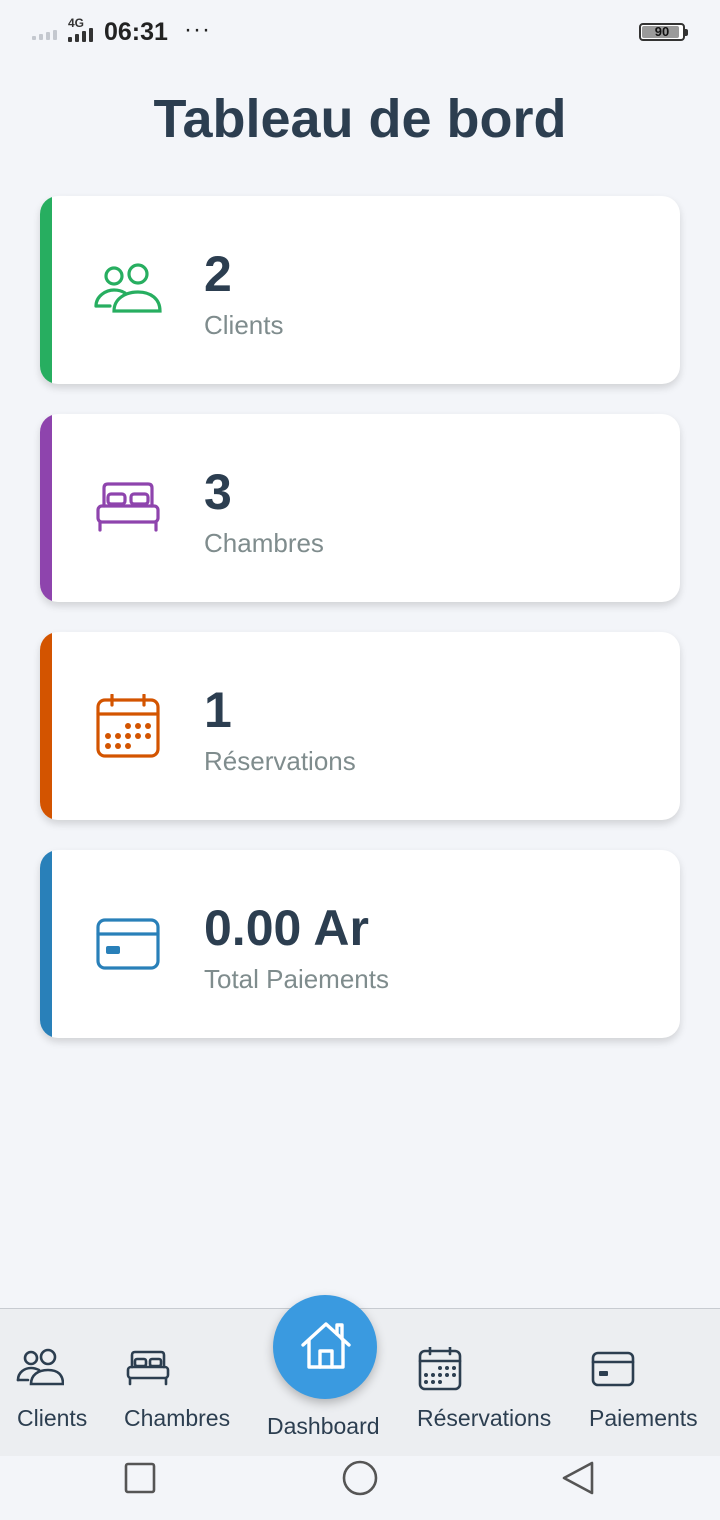 The width and height of the screenshot is (720, 1520). Describe the element at coordinates (323, 1426) in the screenshot. I see `nav-label-dashboard: Dashboard` at that location.